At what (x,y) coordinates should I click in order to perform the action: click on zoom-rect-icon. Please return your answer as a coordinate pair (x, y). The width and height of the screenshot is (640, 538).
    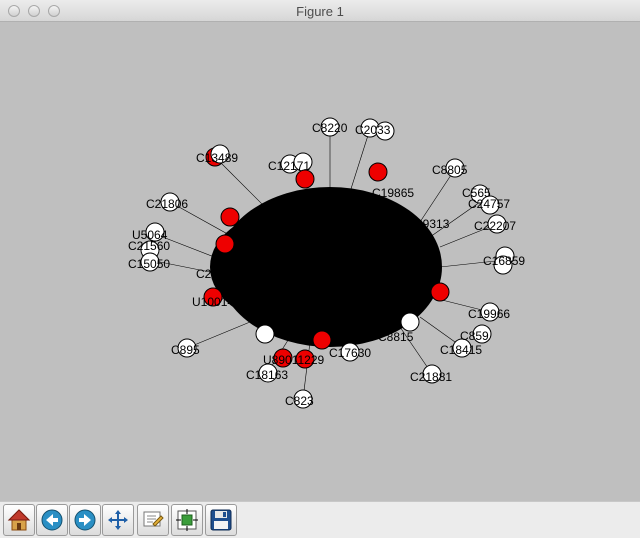
    Looking at the image, I should click on (153, 519).